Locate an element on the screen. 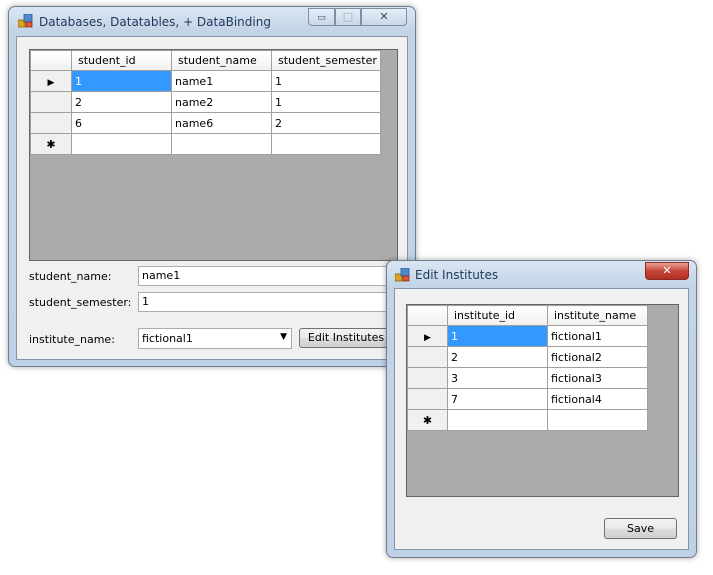 This screenshot has width=713, height=575. student-name-field: name1 is located at coordinates (268, 276).